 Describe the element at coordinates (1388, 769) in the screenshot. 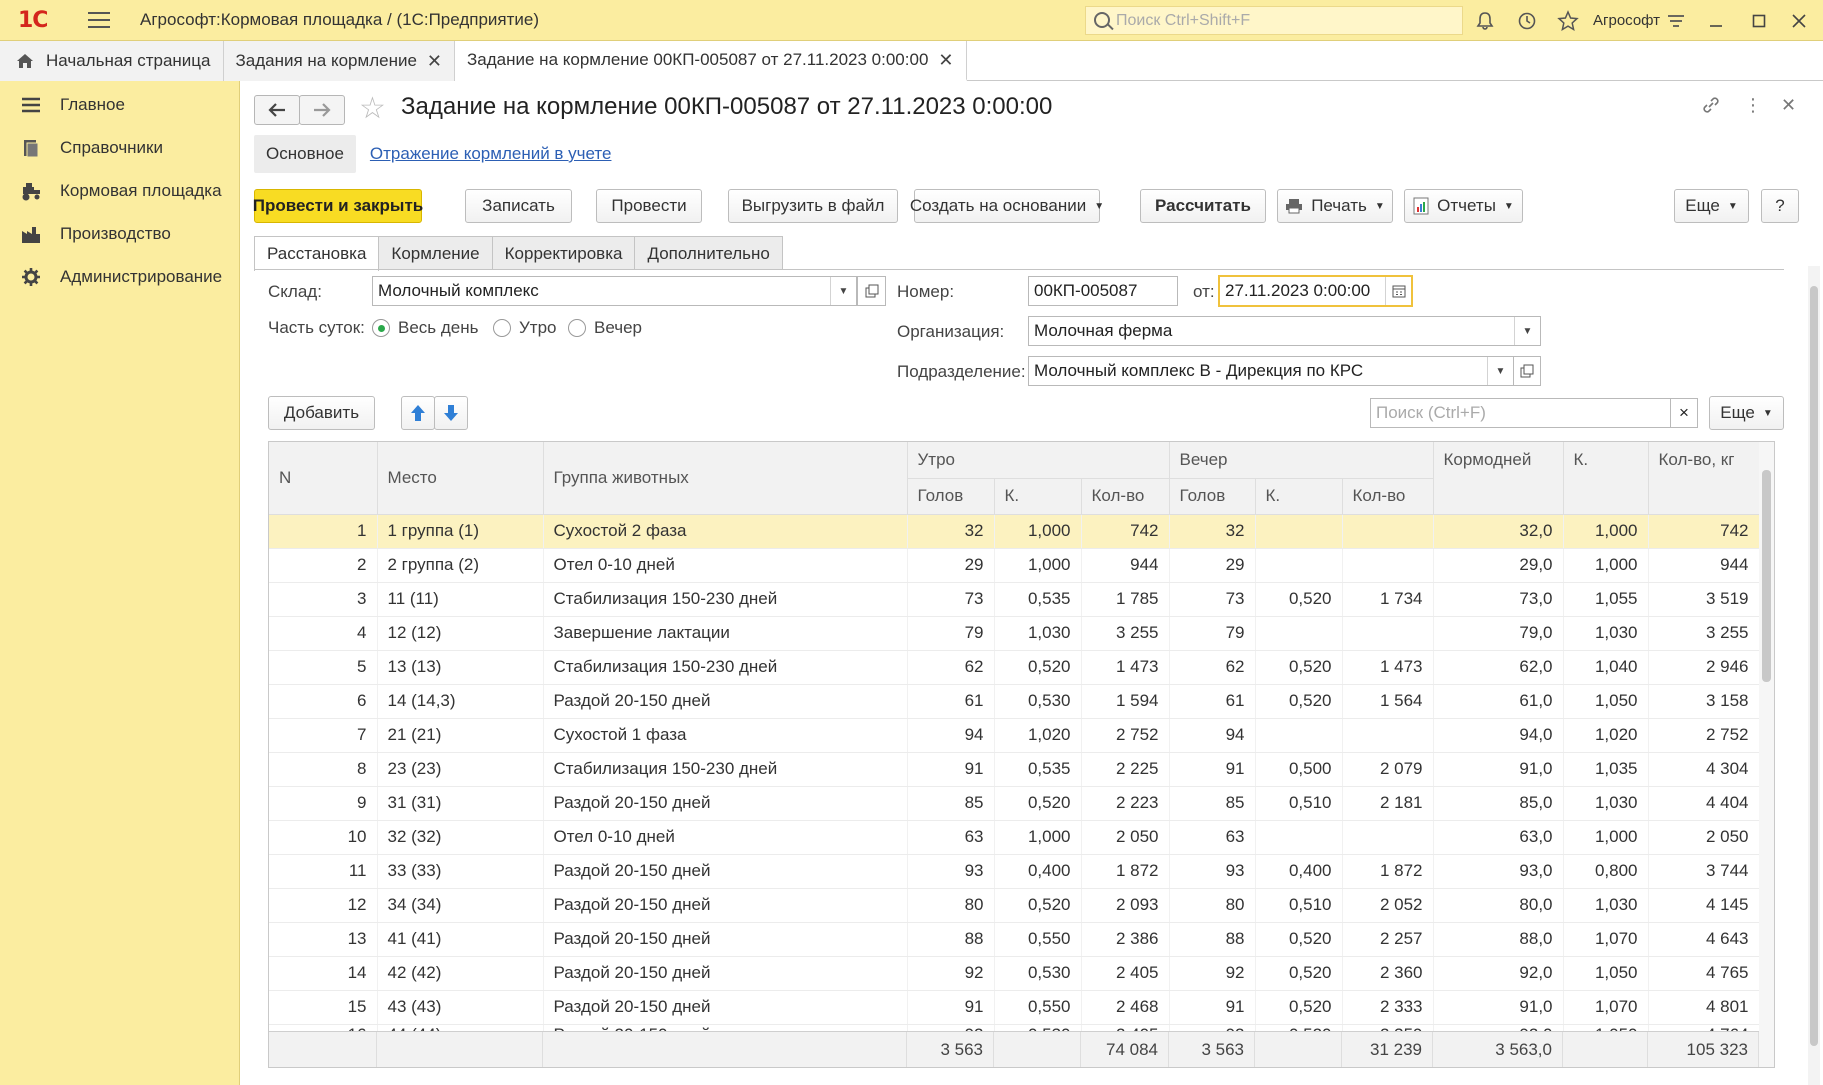

I see `table-cell: 2 079` at that location.